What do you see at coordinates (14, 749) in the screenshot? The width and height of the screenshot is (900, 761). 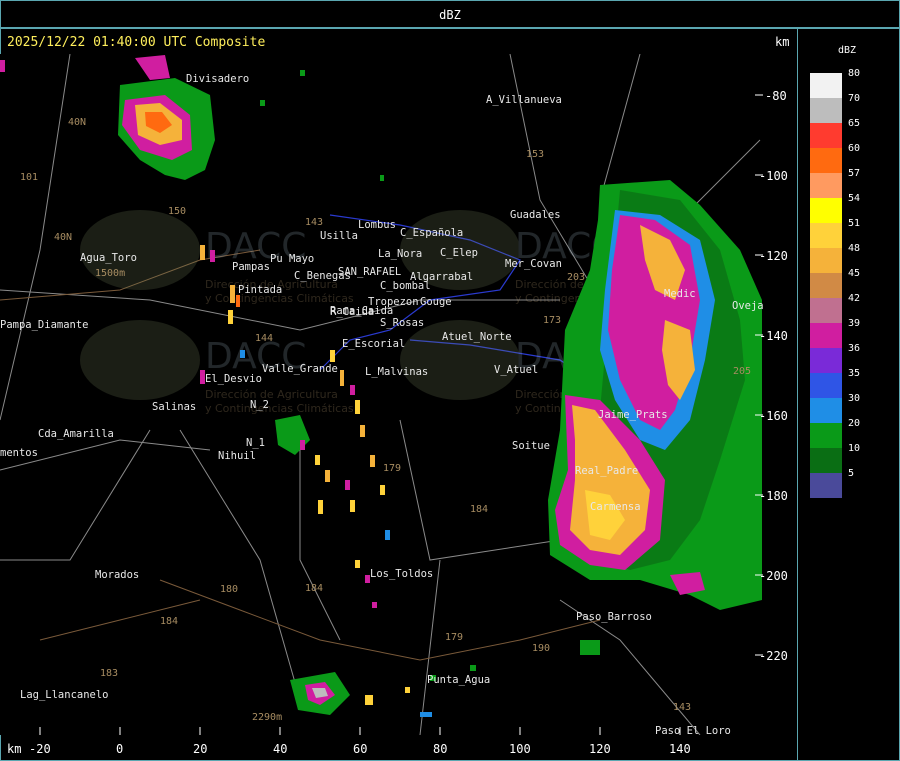 I see `km-label-bottom: km` at bounding box center [14, 749].